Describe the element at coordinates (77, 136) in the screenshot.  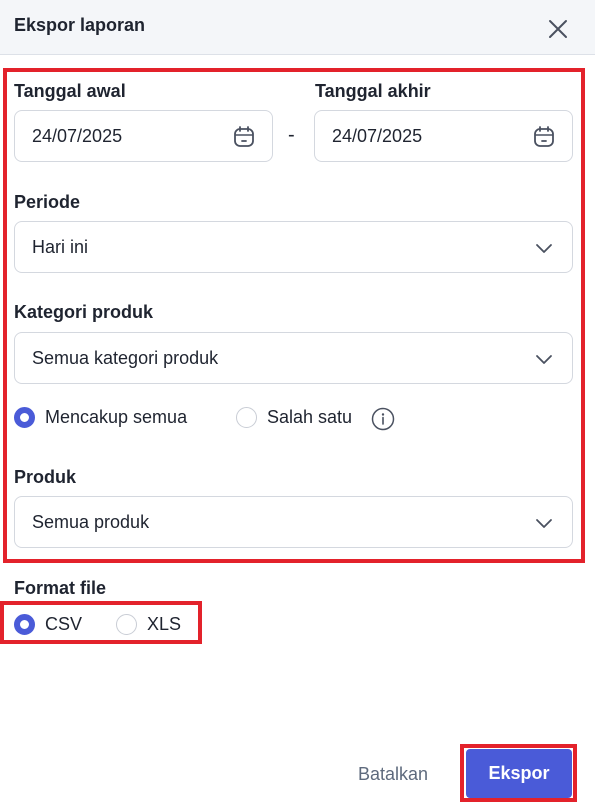
I see `start-date-value: 24/07/2025` at that location.